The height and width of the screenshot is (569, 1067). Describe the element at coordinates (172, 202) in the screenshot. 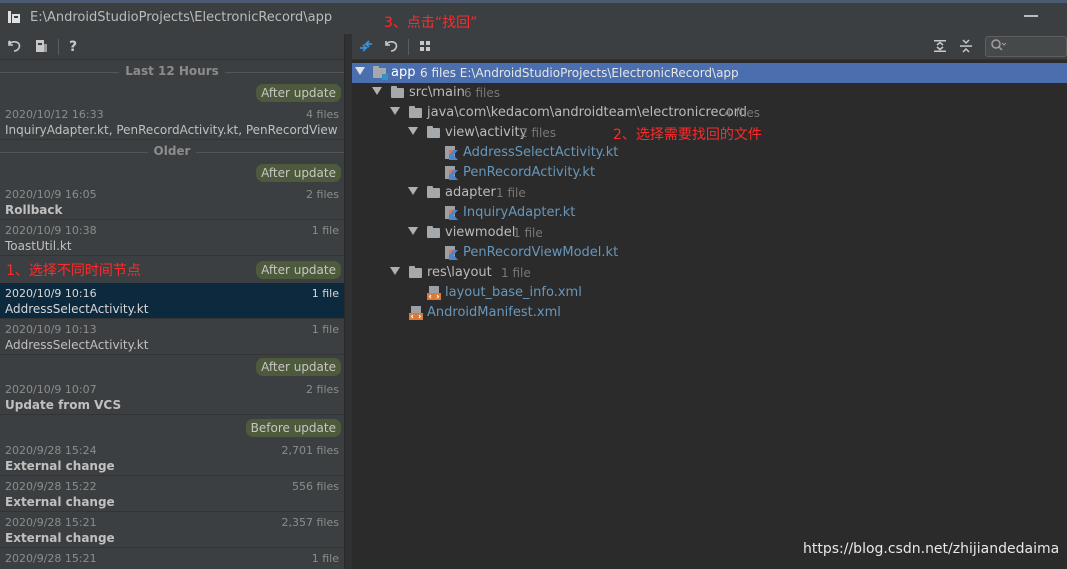

I see `history-entry: 2020/10/9 16:05 2 files Rollback` at that location.